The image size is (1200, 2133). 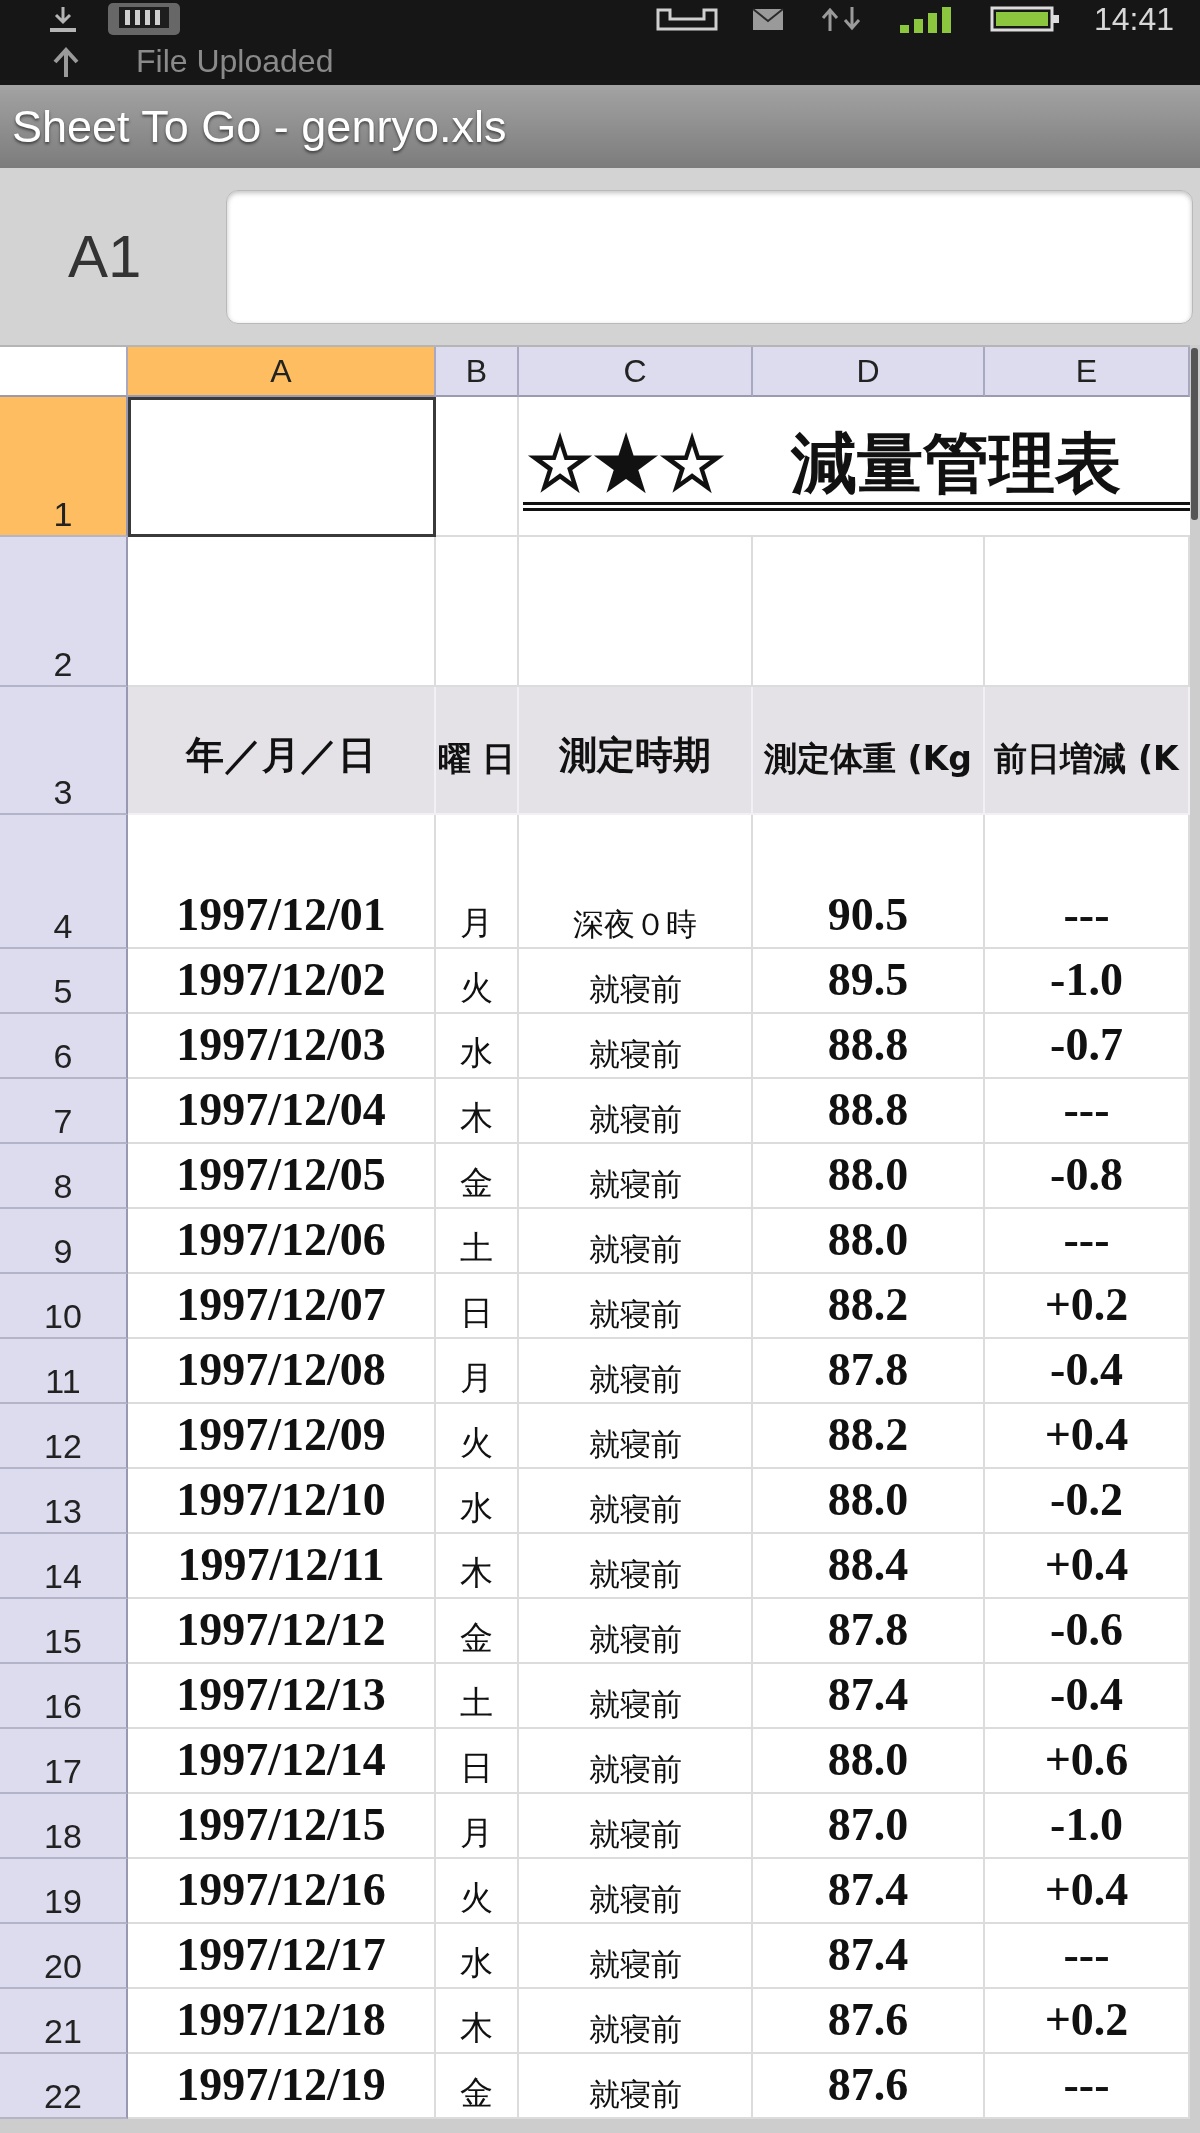 What do you see at coordinates (869, 1566) in the screenshot?
I see `table-cell: 88.4` at bounding box center [869, 1566].